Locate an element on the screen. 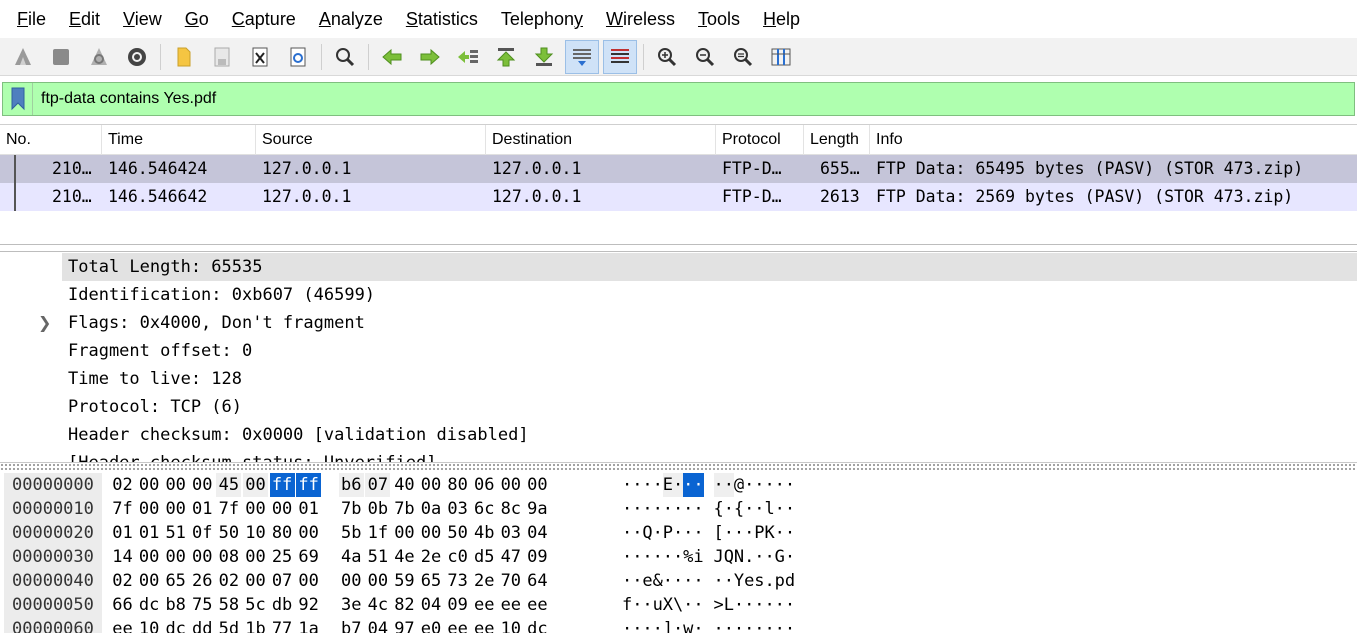 The width and height of the screenshot is (1357, 633). ascii-char: . is located at coordinates (749, 557).